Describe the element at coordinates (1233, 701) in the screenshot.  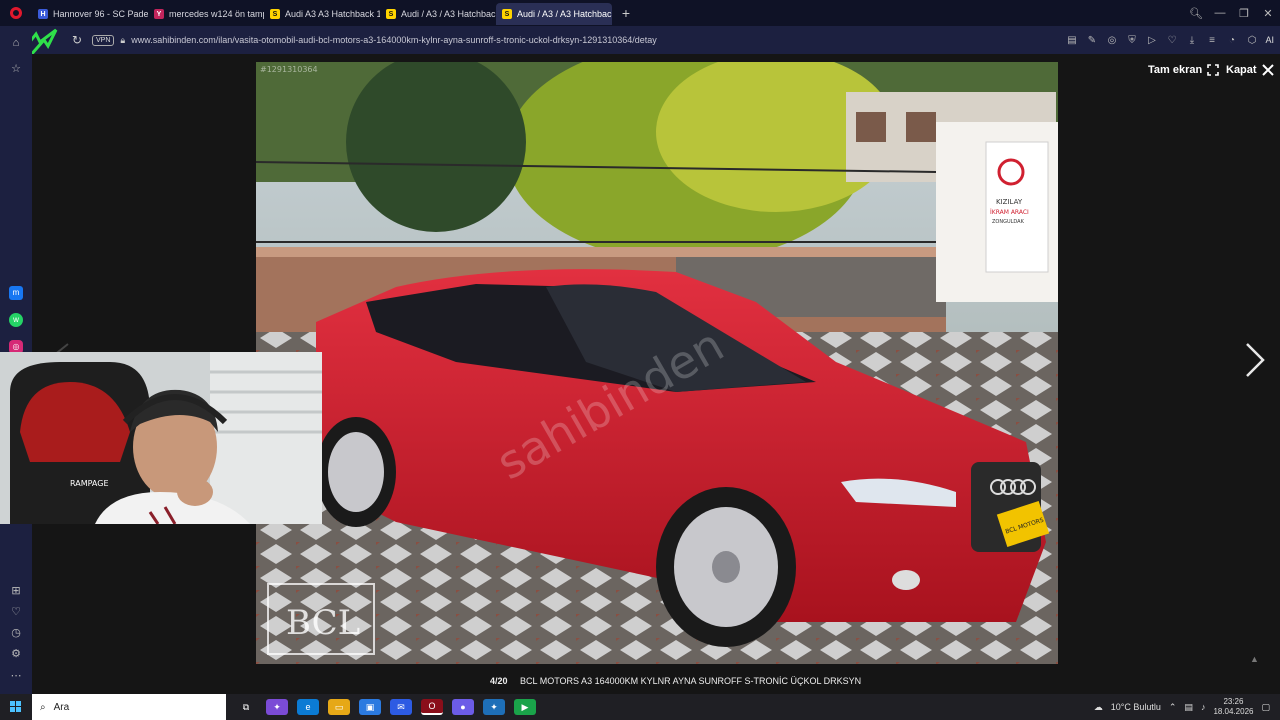
I see `time: 23:26` at that location.